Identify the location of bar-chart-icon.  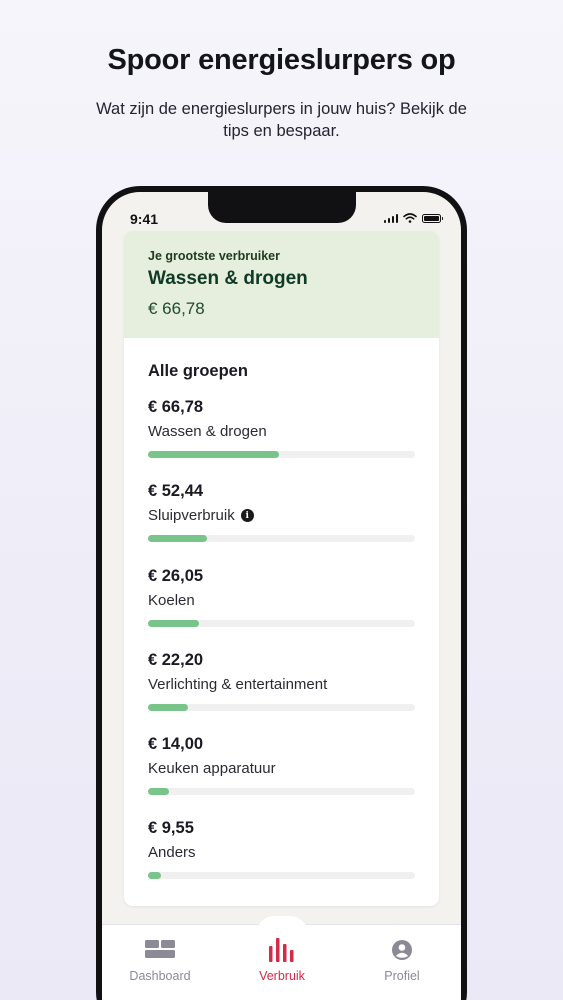
(282, 950).